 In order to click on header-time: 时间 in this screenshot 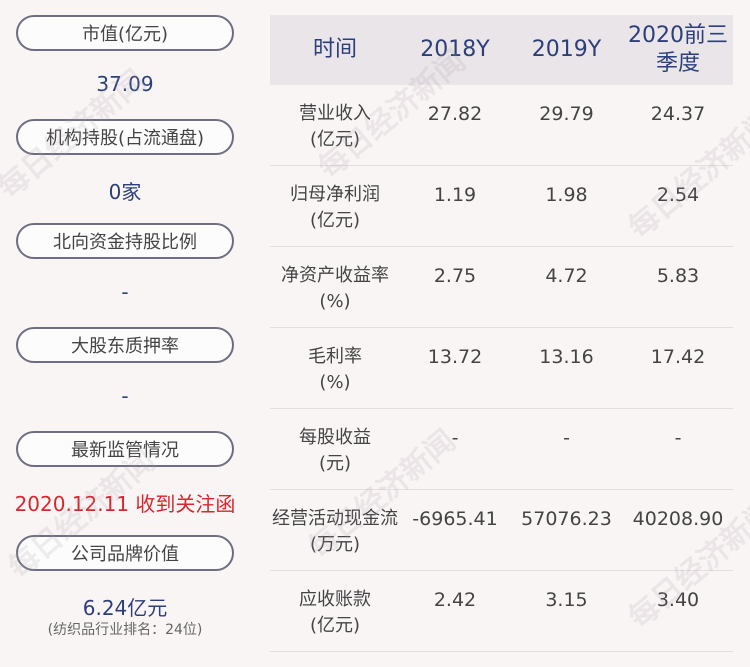, I will do `click(334, 49)`.